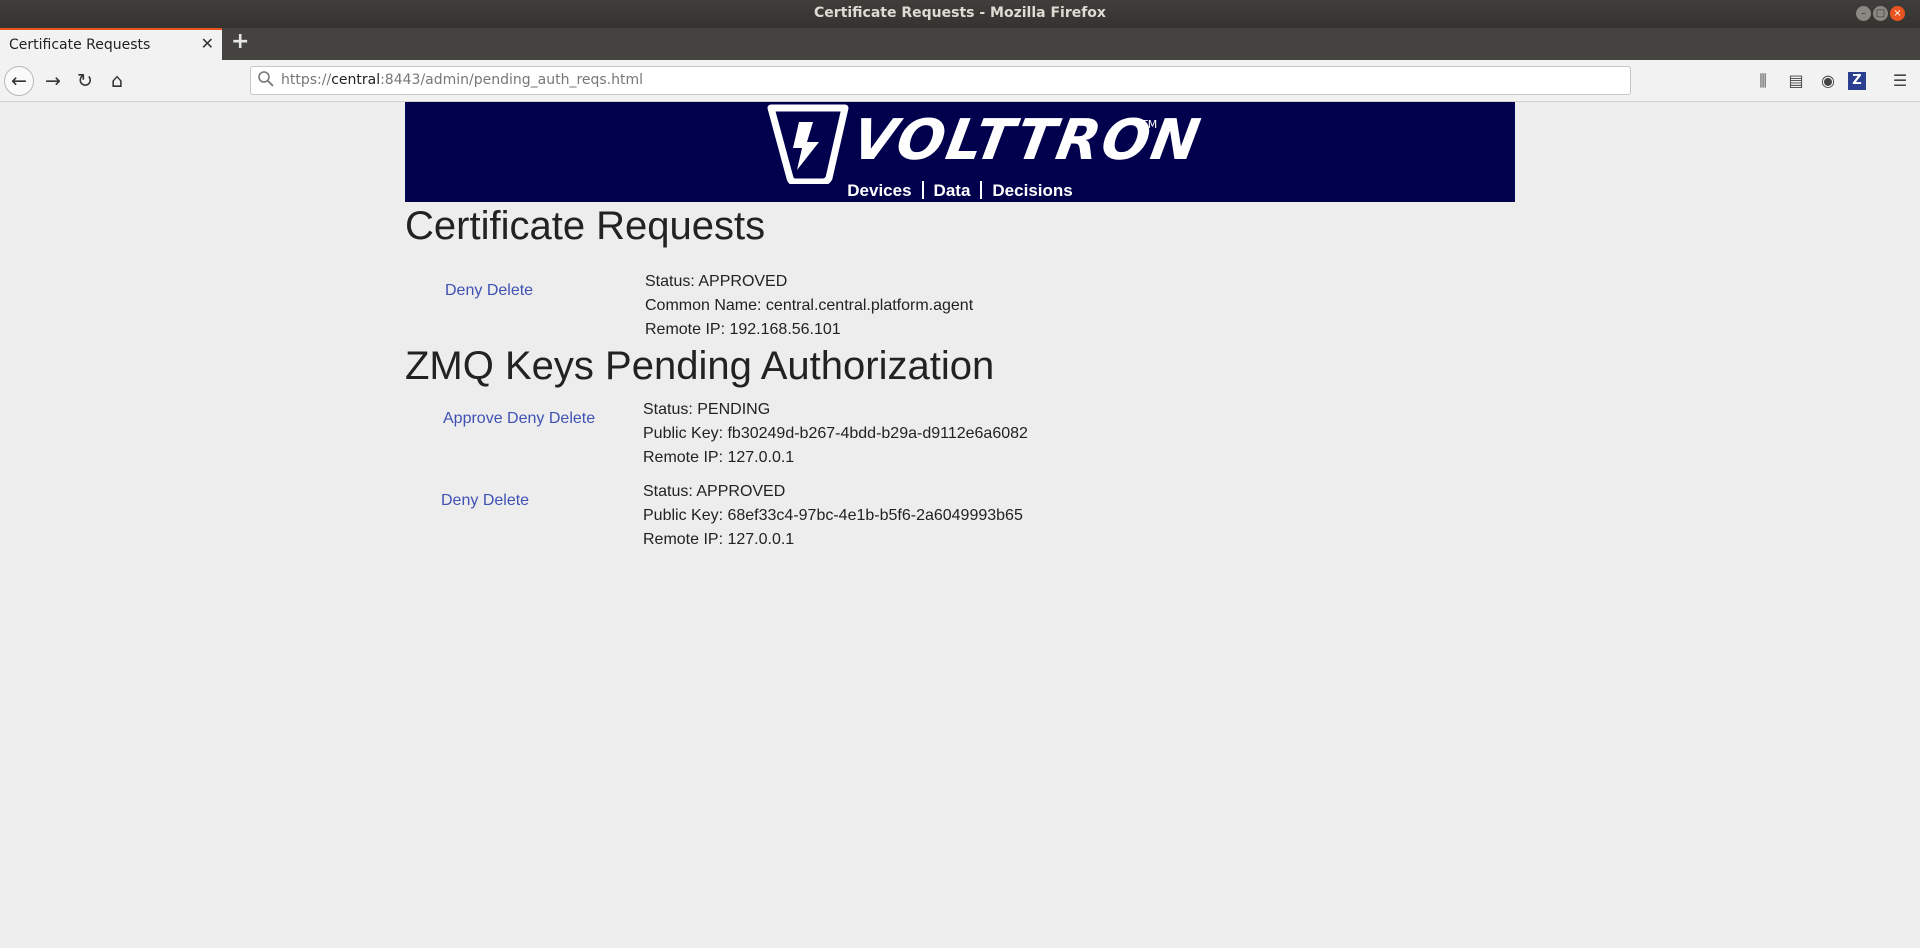 This screenshot has width=1920, height=948. I want to click on menu-icon: ☰, so click(1900, 81).